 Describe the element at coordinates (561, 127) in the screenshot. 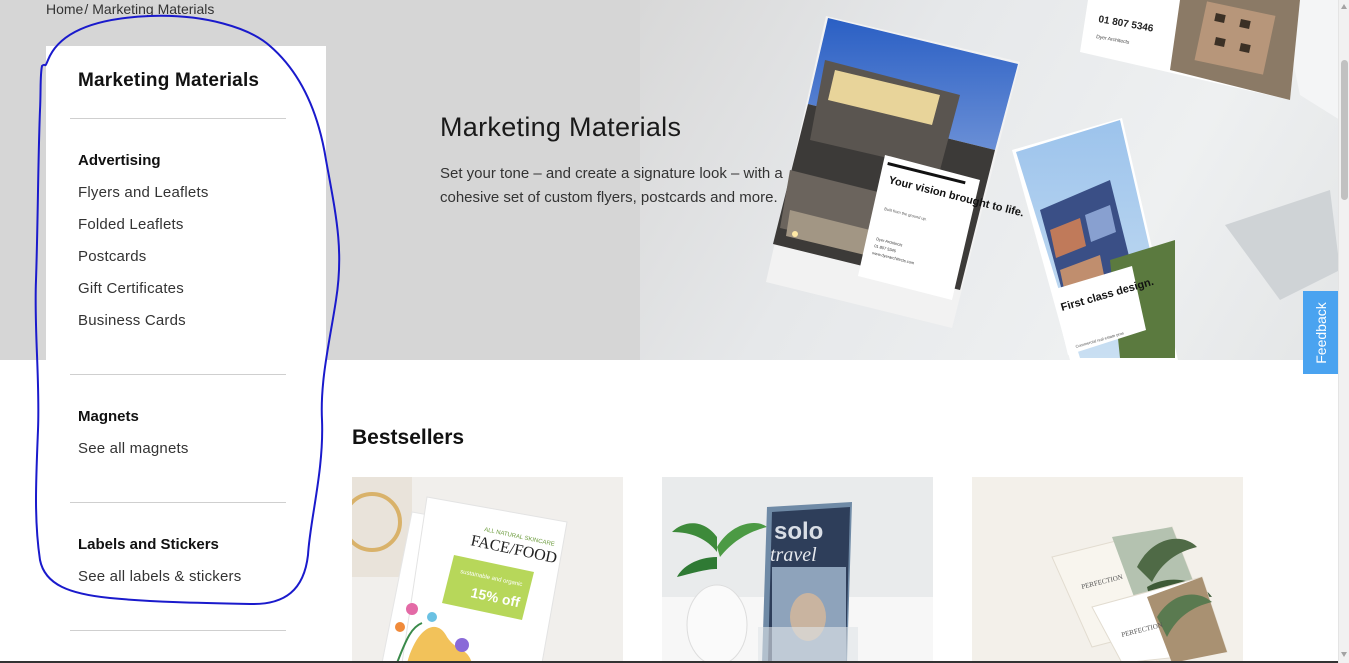

I see `hero-title: Marketing Materials` at that location.